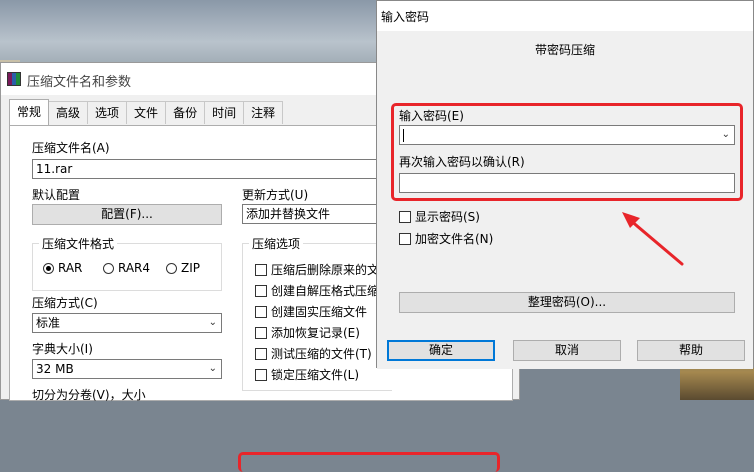  I want to click on show-password-checkbox: 显示密码(S), so click(439, 216).